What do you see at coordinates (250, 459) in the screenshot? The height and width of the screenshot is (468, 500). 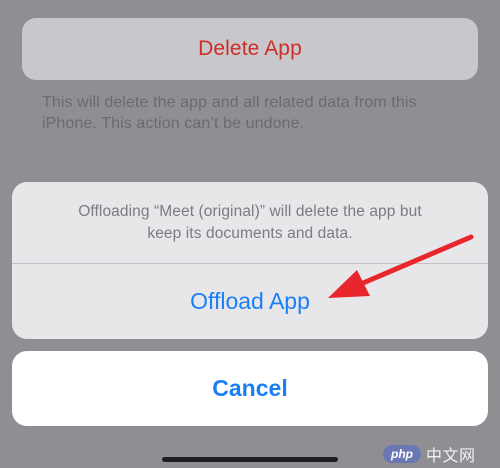 I see `home-indicator` at bounding box center [250, 459].